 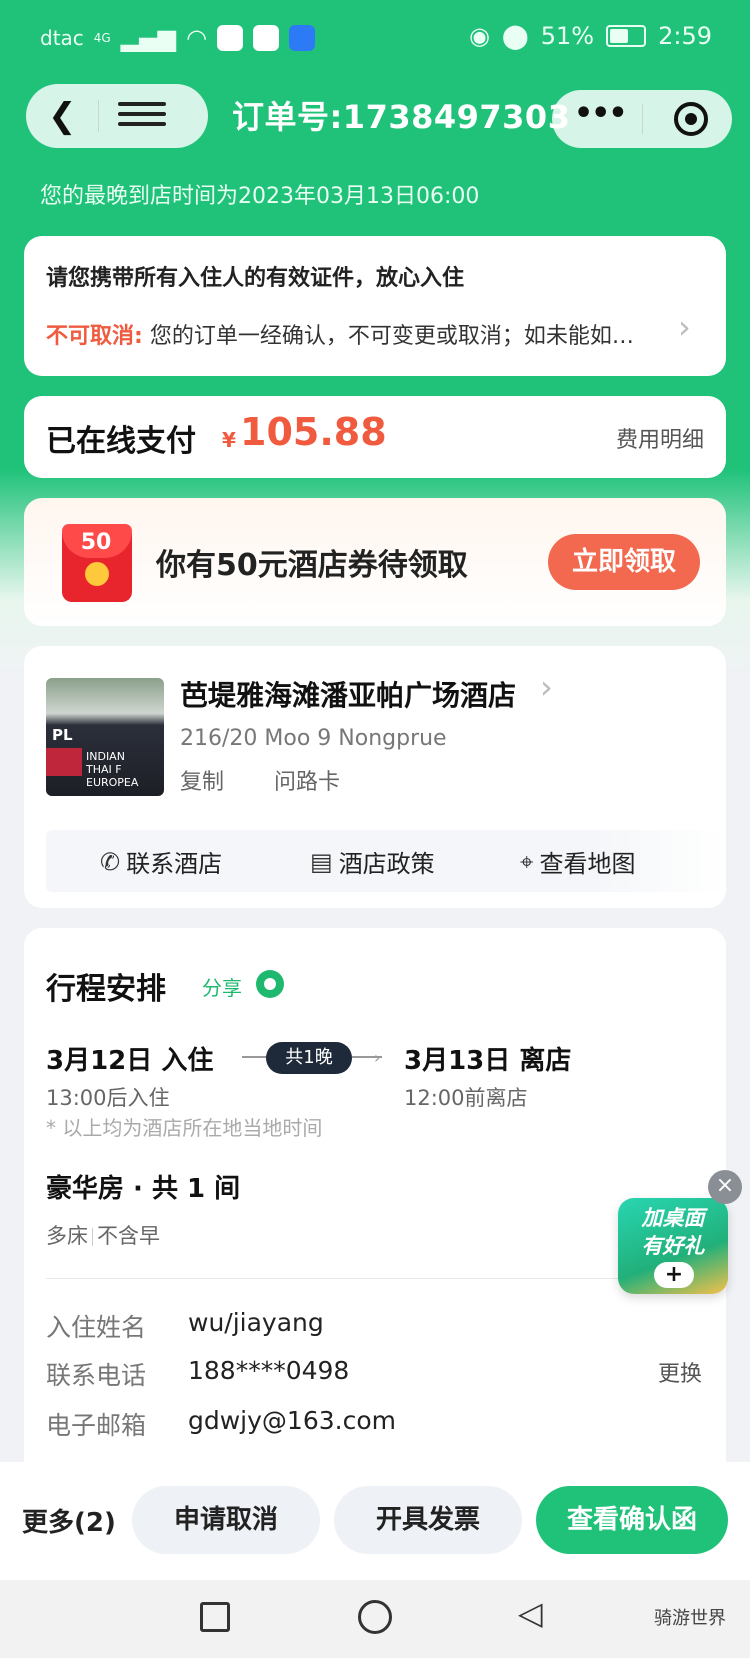 What do you see at coordinates (624, 562) in the screenshot?
I see `claim-coupon-button: 立即领取` at bounding box center [624, 562].